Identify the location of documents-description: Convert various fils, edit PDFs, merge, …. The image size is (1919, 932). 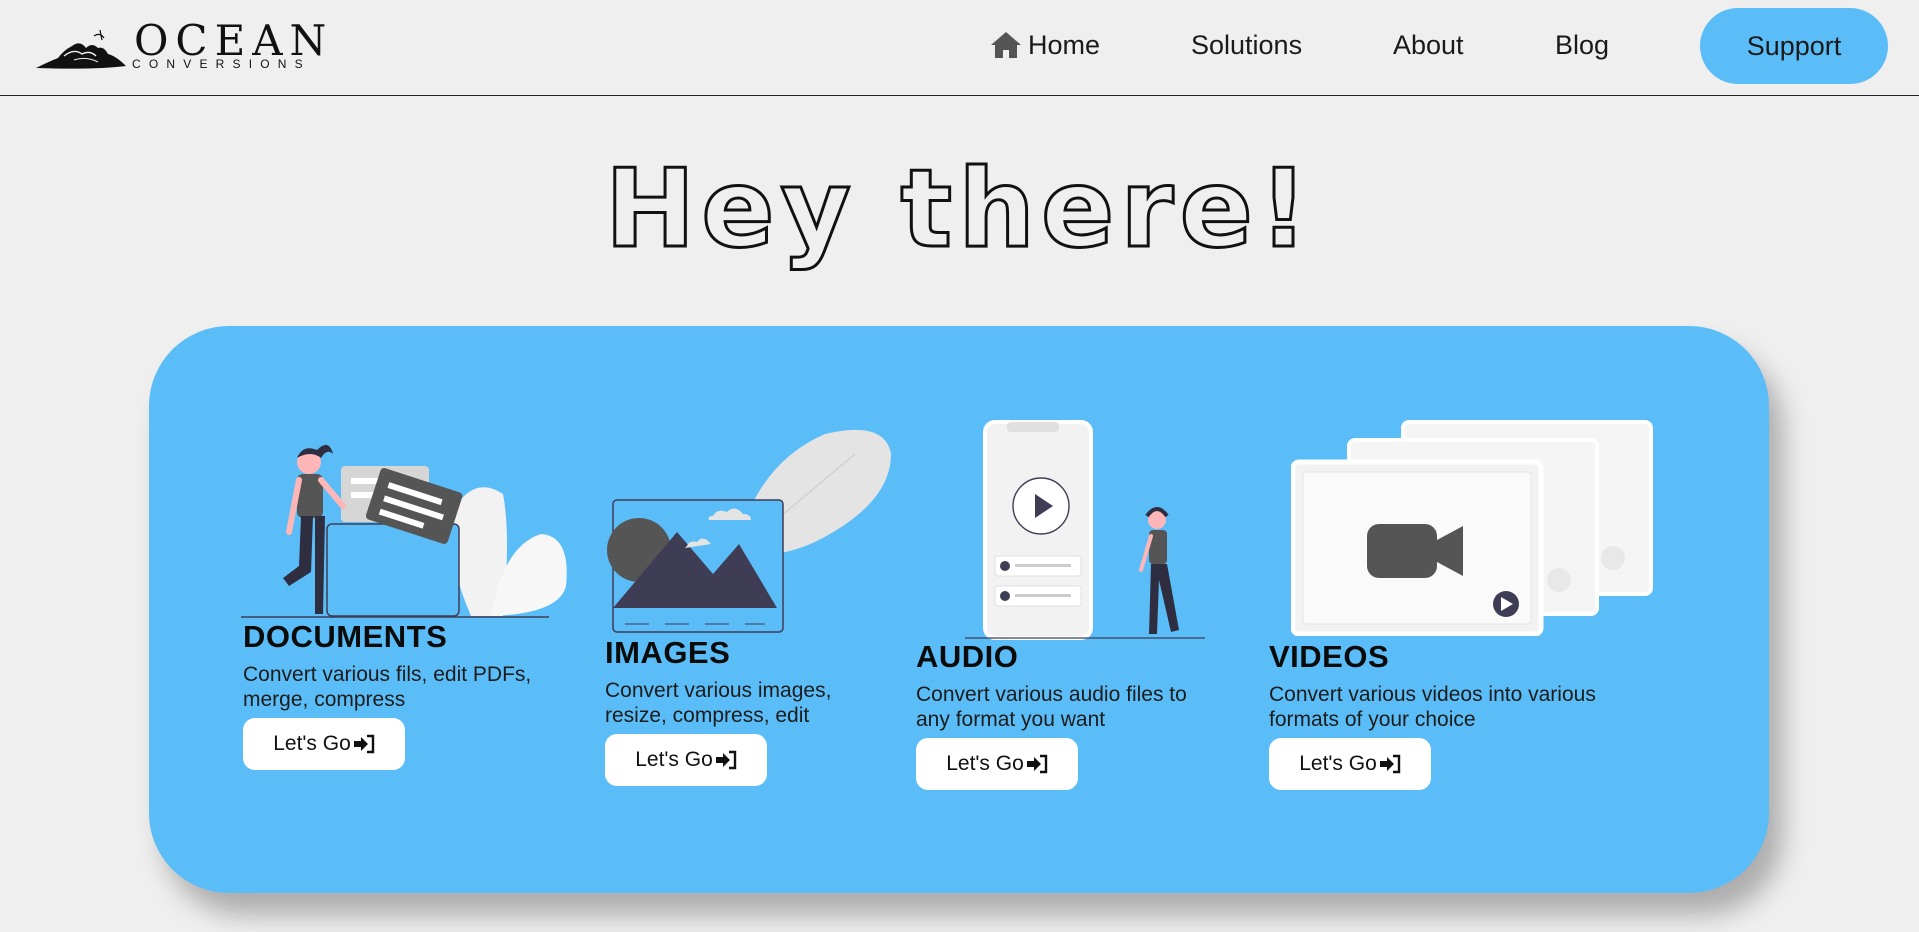
(387, 687).